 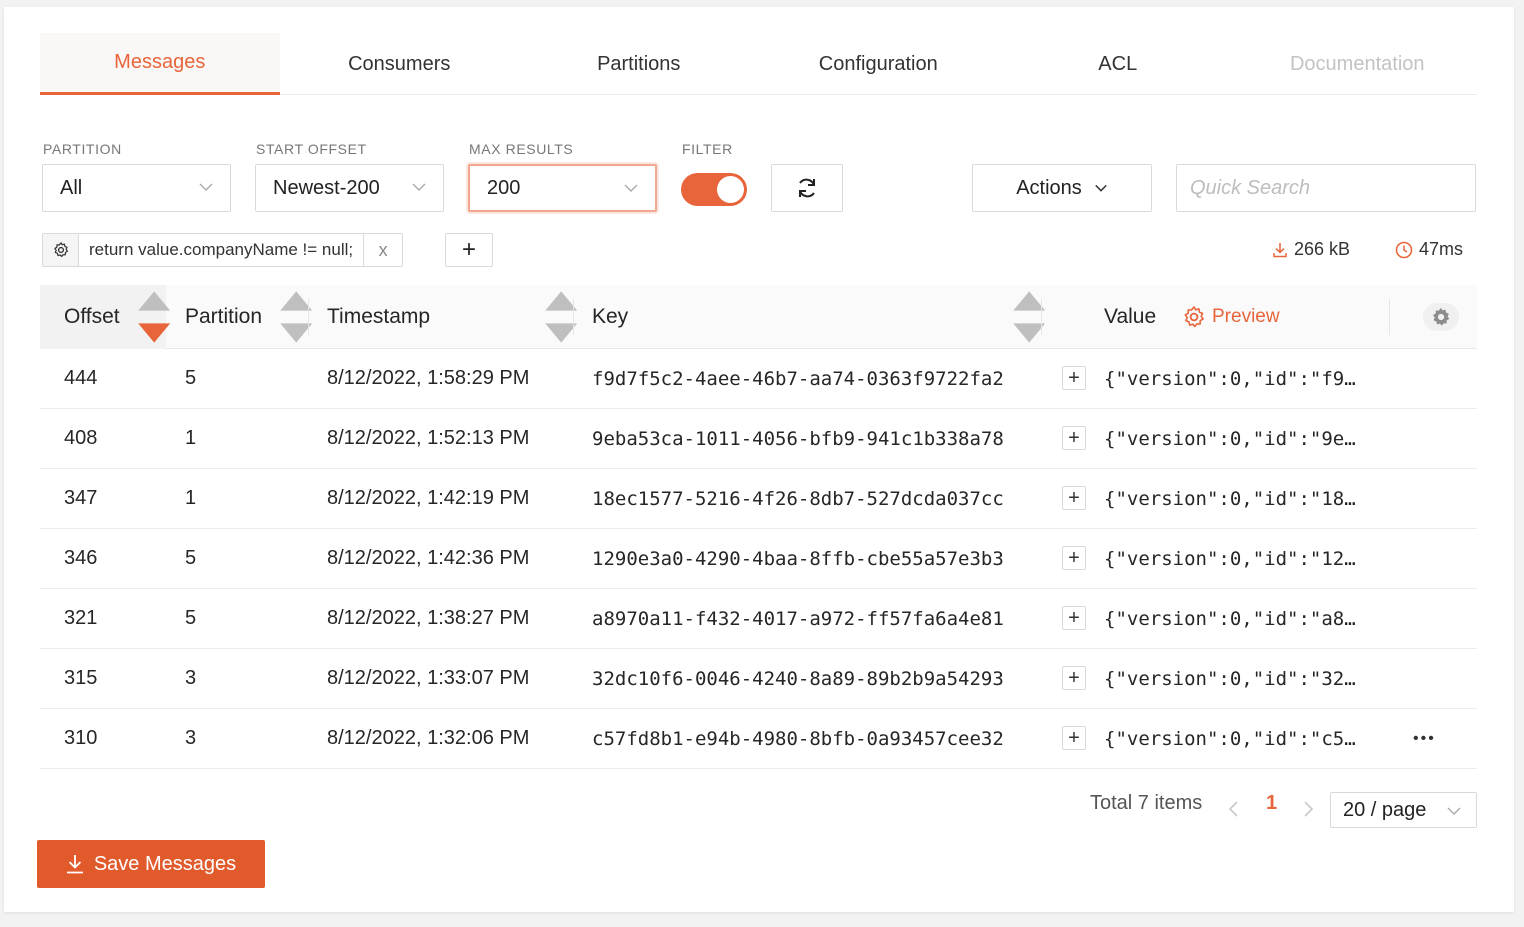 I want to click on max-results-label: MAX RESULTS, so click(x=521, y=149).